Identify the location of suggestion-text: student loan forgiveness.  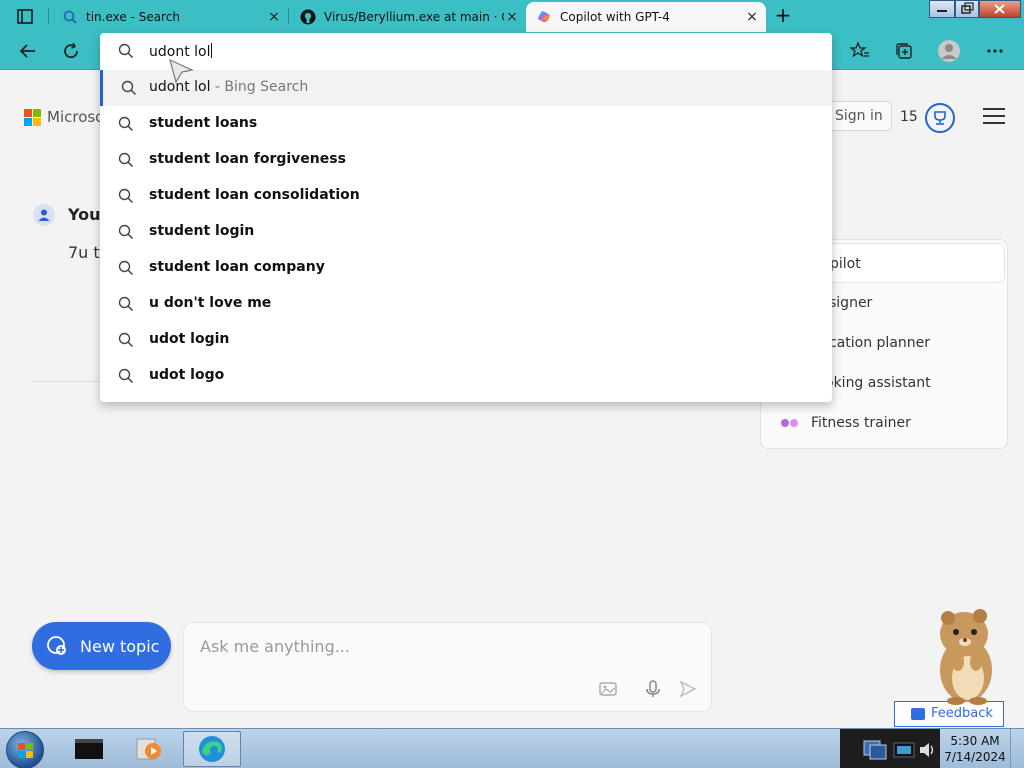
(247, 159).